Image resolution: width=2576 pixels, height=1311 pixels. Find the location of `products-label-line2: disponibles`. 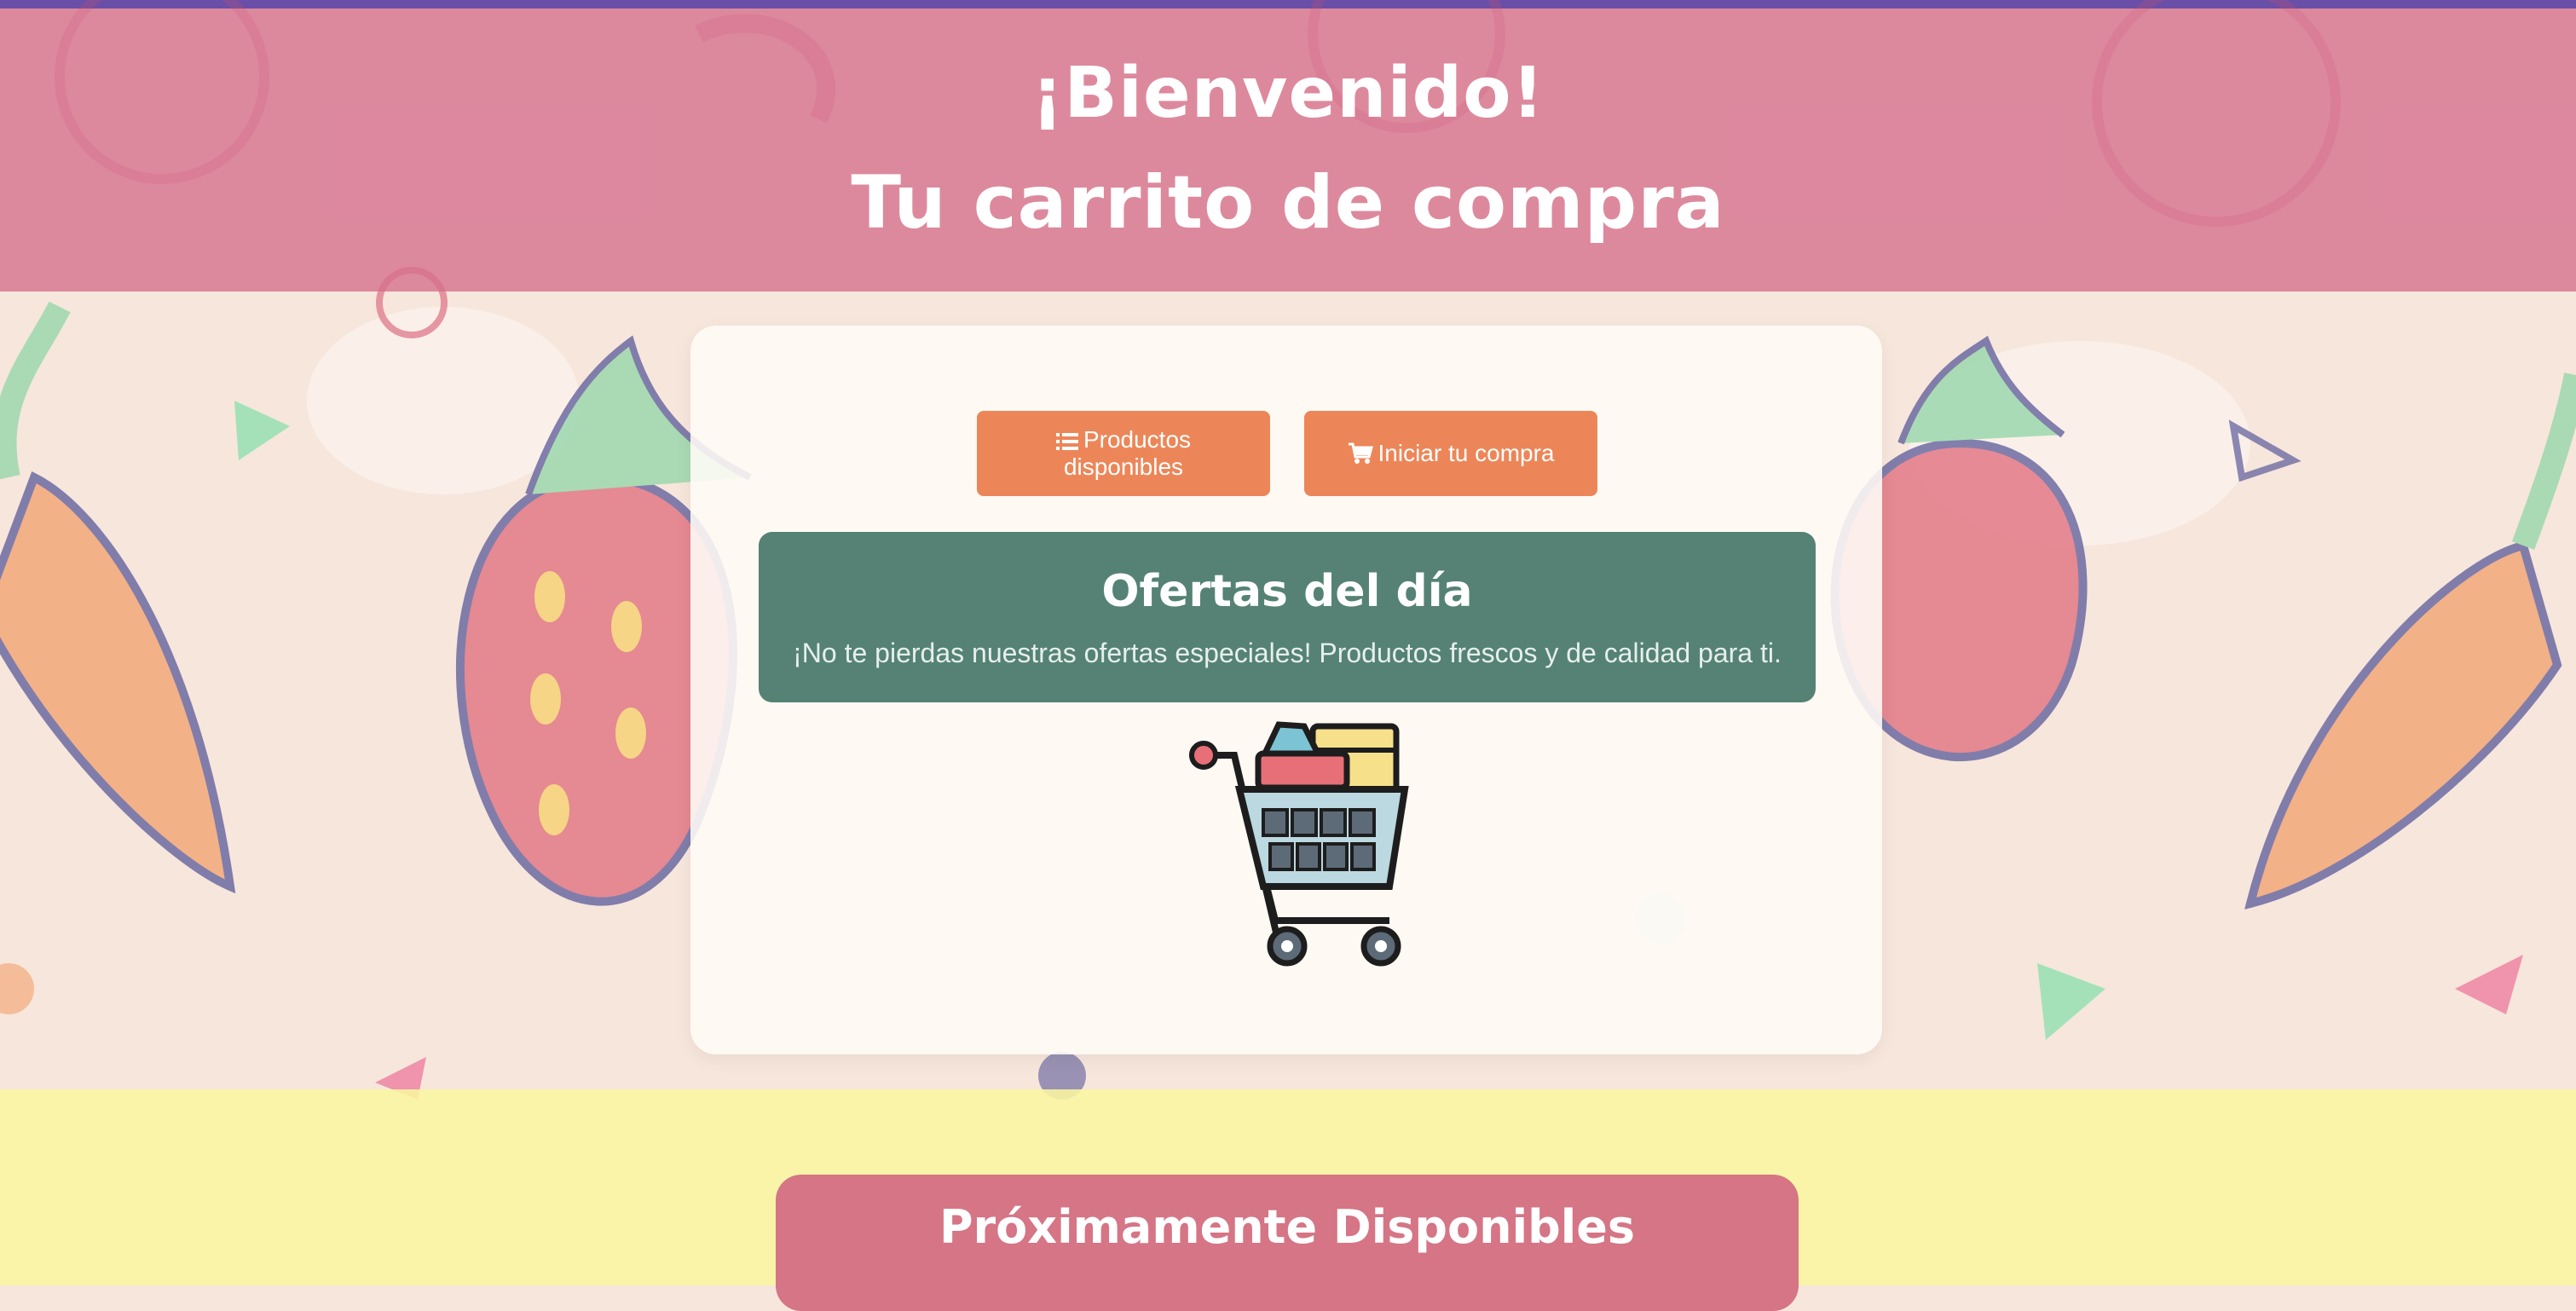

products-label-line2: disponibles is located at coordinates (1123, 466).